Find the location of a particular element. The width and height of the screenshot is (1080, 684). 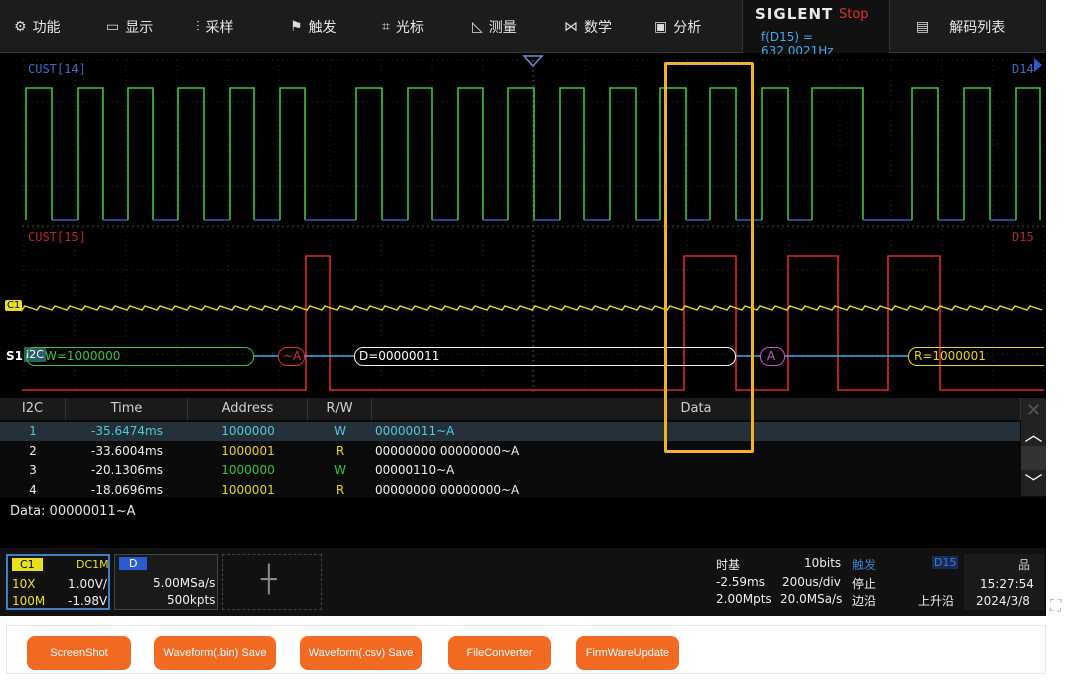

bus-frame-address-read: R=1000001 is located at coordinates (976, 356).